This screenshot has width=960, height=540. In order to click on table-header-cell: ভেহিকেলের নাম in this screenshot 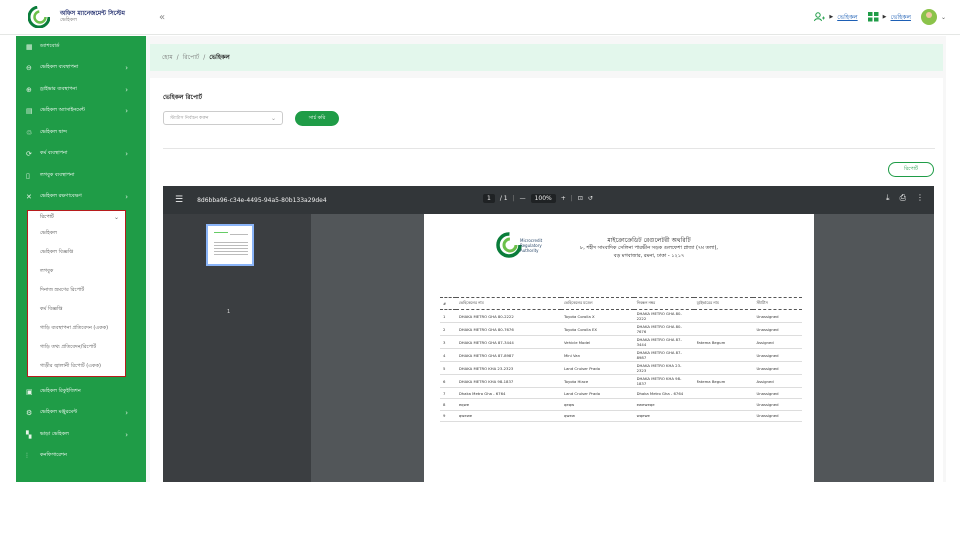, I will do `click(508, 303)`.